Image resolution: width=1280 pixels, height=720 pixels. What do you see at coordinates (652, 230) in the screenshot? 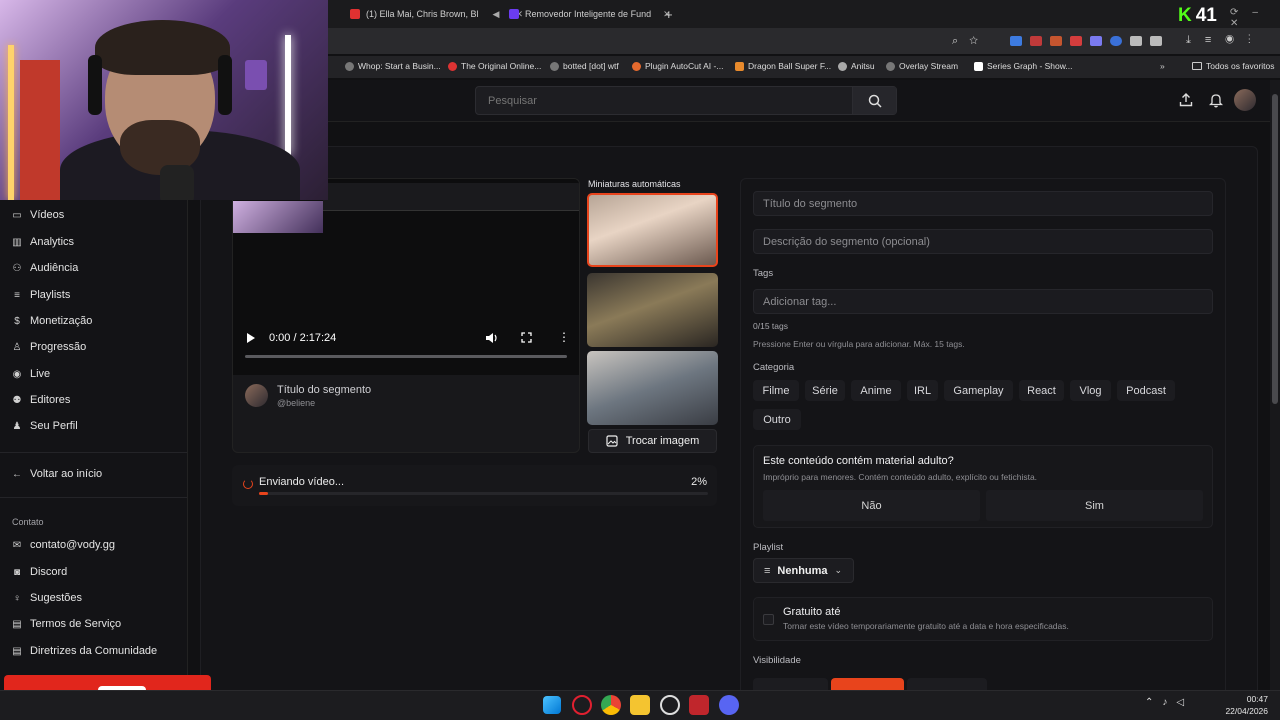
I see `thumbnail-option-selected` at bounding box center [652, 230].